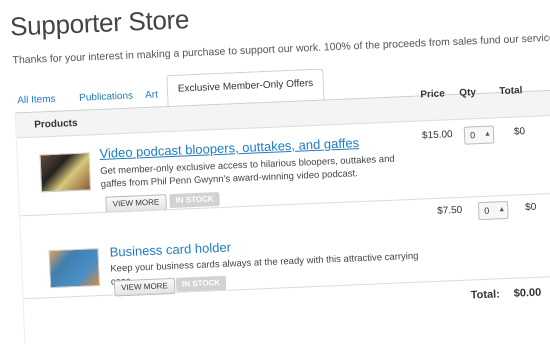 This screenshot has width=550, height=344. What do you see at coordinates (106, 97) in the screenshot?
I see `tab-publications: Publications` at bounding box center [106, 97].